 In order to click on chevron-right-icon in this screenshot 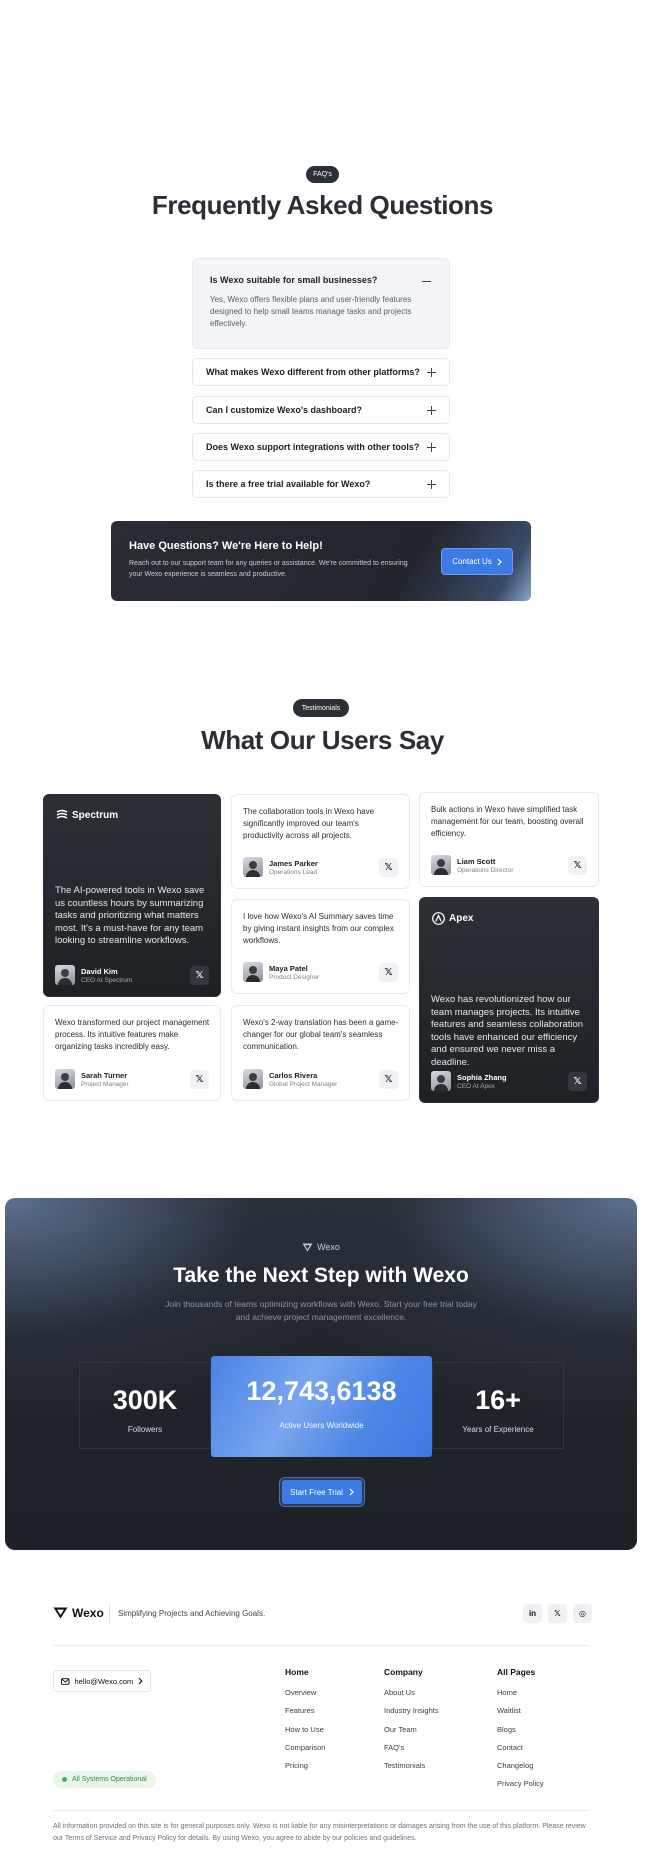, I will do `click(499, 561)`.